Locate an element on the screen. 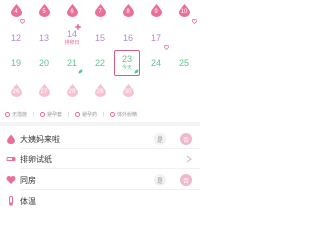 The width and height of the screenshot is (320, 240). day-cell: 29 is located at coordinates (100, 90).